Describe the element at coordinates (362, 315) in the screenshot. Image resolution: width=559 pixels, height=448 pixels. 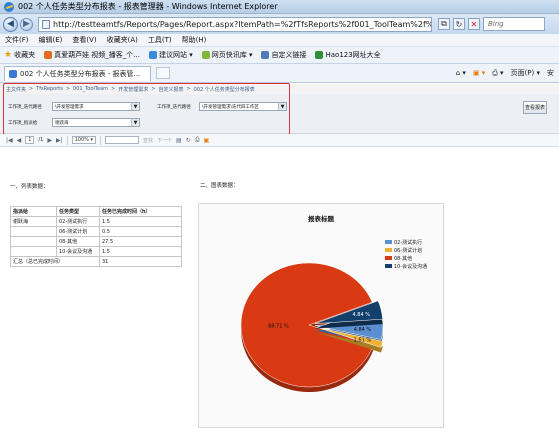
I see `pie-data-label: 4.84 %` at that location.